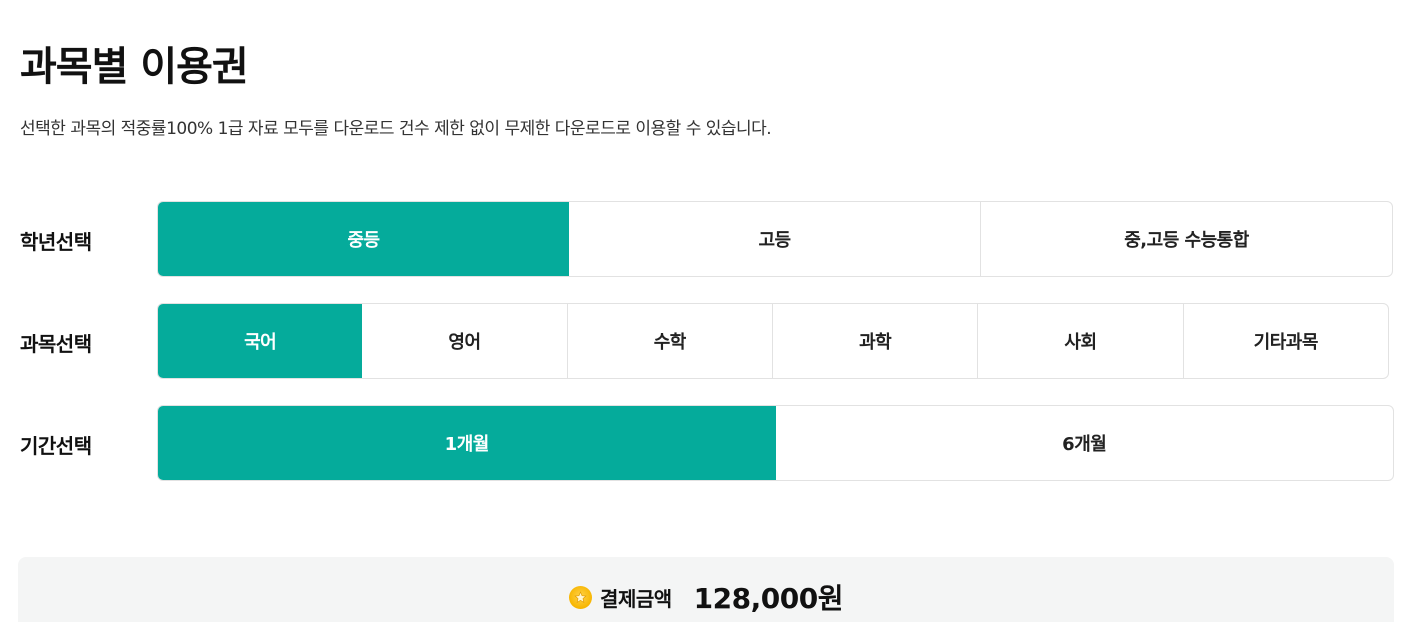  What do you see at coordinates (56, 242) in the screenshot?
I see `grade-label: 학년선택` at bounding box center [56, 242].